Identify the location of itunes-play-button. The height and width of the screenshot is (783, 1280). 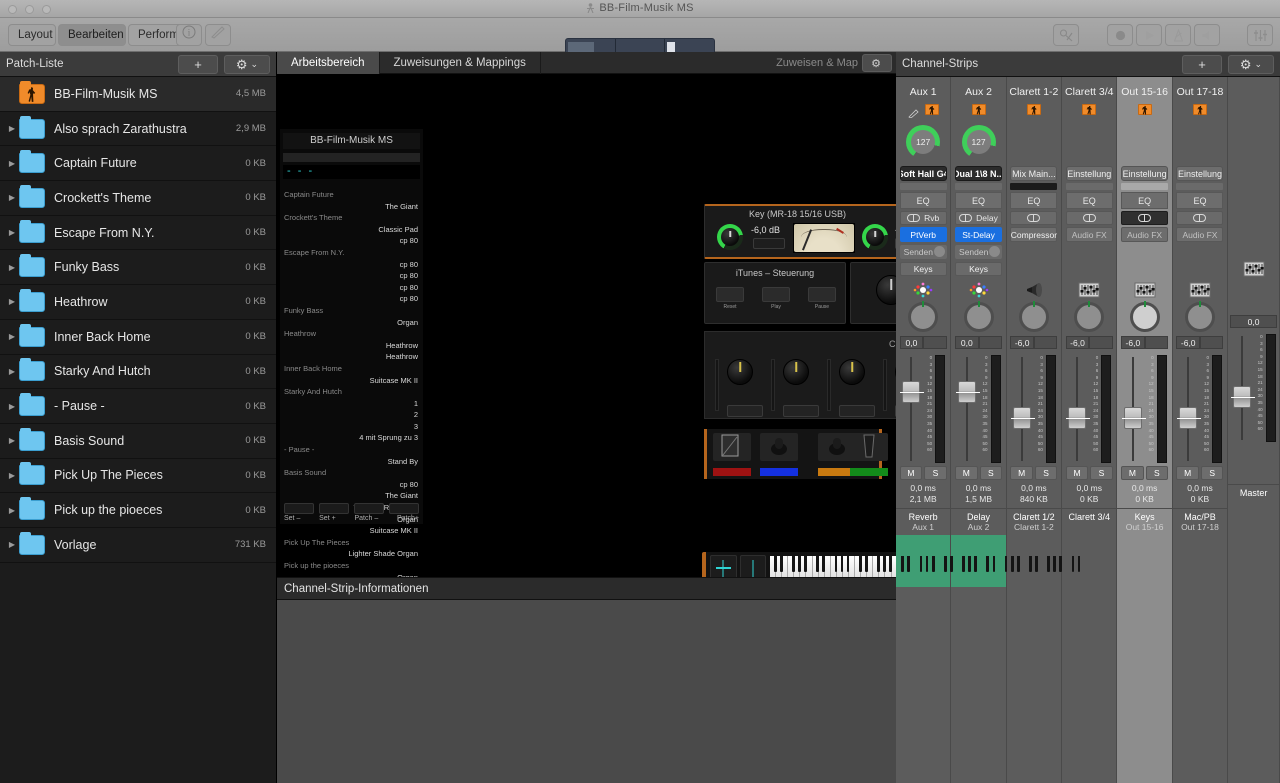
(776, 294).